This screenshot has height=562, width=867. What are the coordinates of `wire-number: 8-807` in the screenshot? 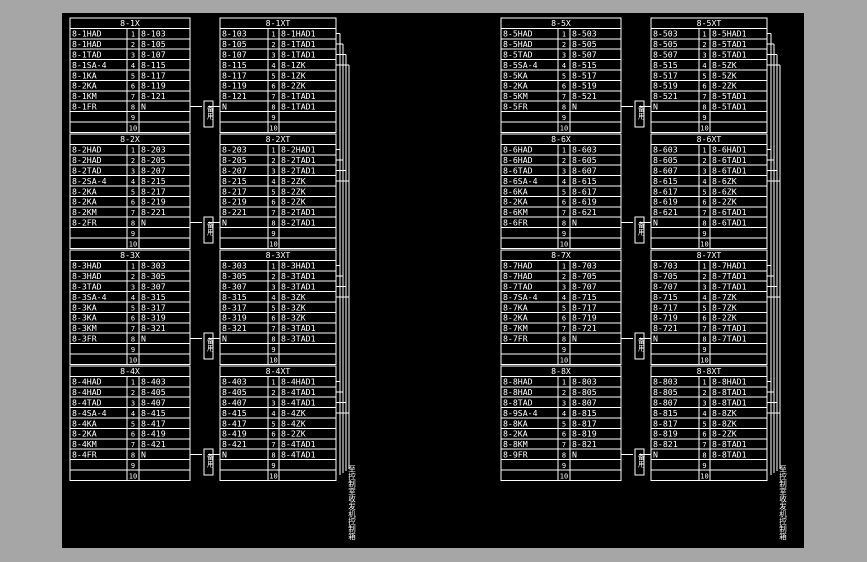 It's located at (584, 403).